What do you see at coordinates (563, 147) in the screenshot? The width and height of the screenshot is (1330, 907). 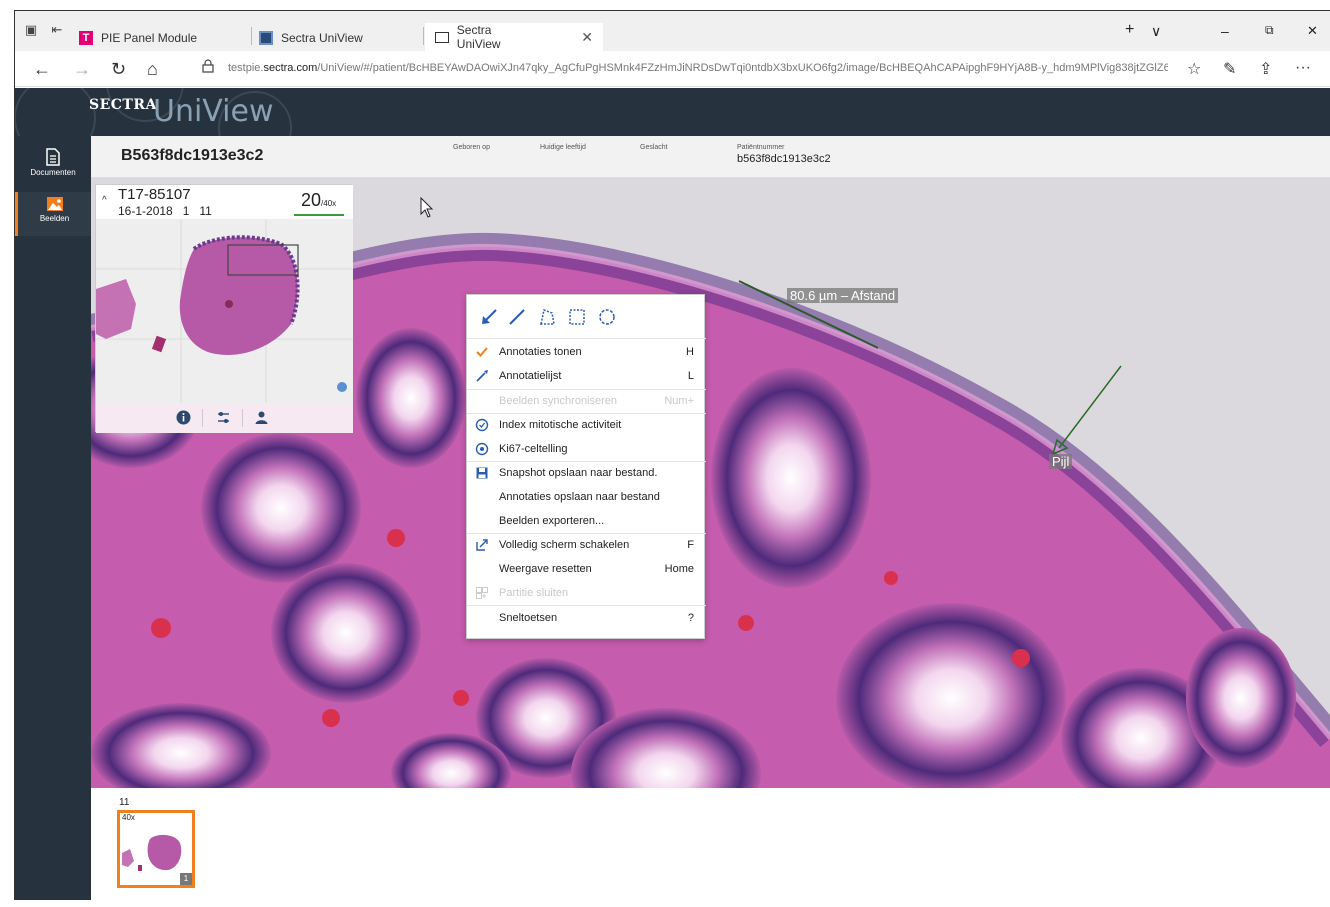 I see `age-label: Huidige leeftijd` at bounding box center [563, 147].